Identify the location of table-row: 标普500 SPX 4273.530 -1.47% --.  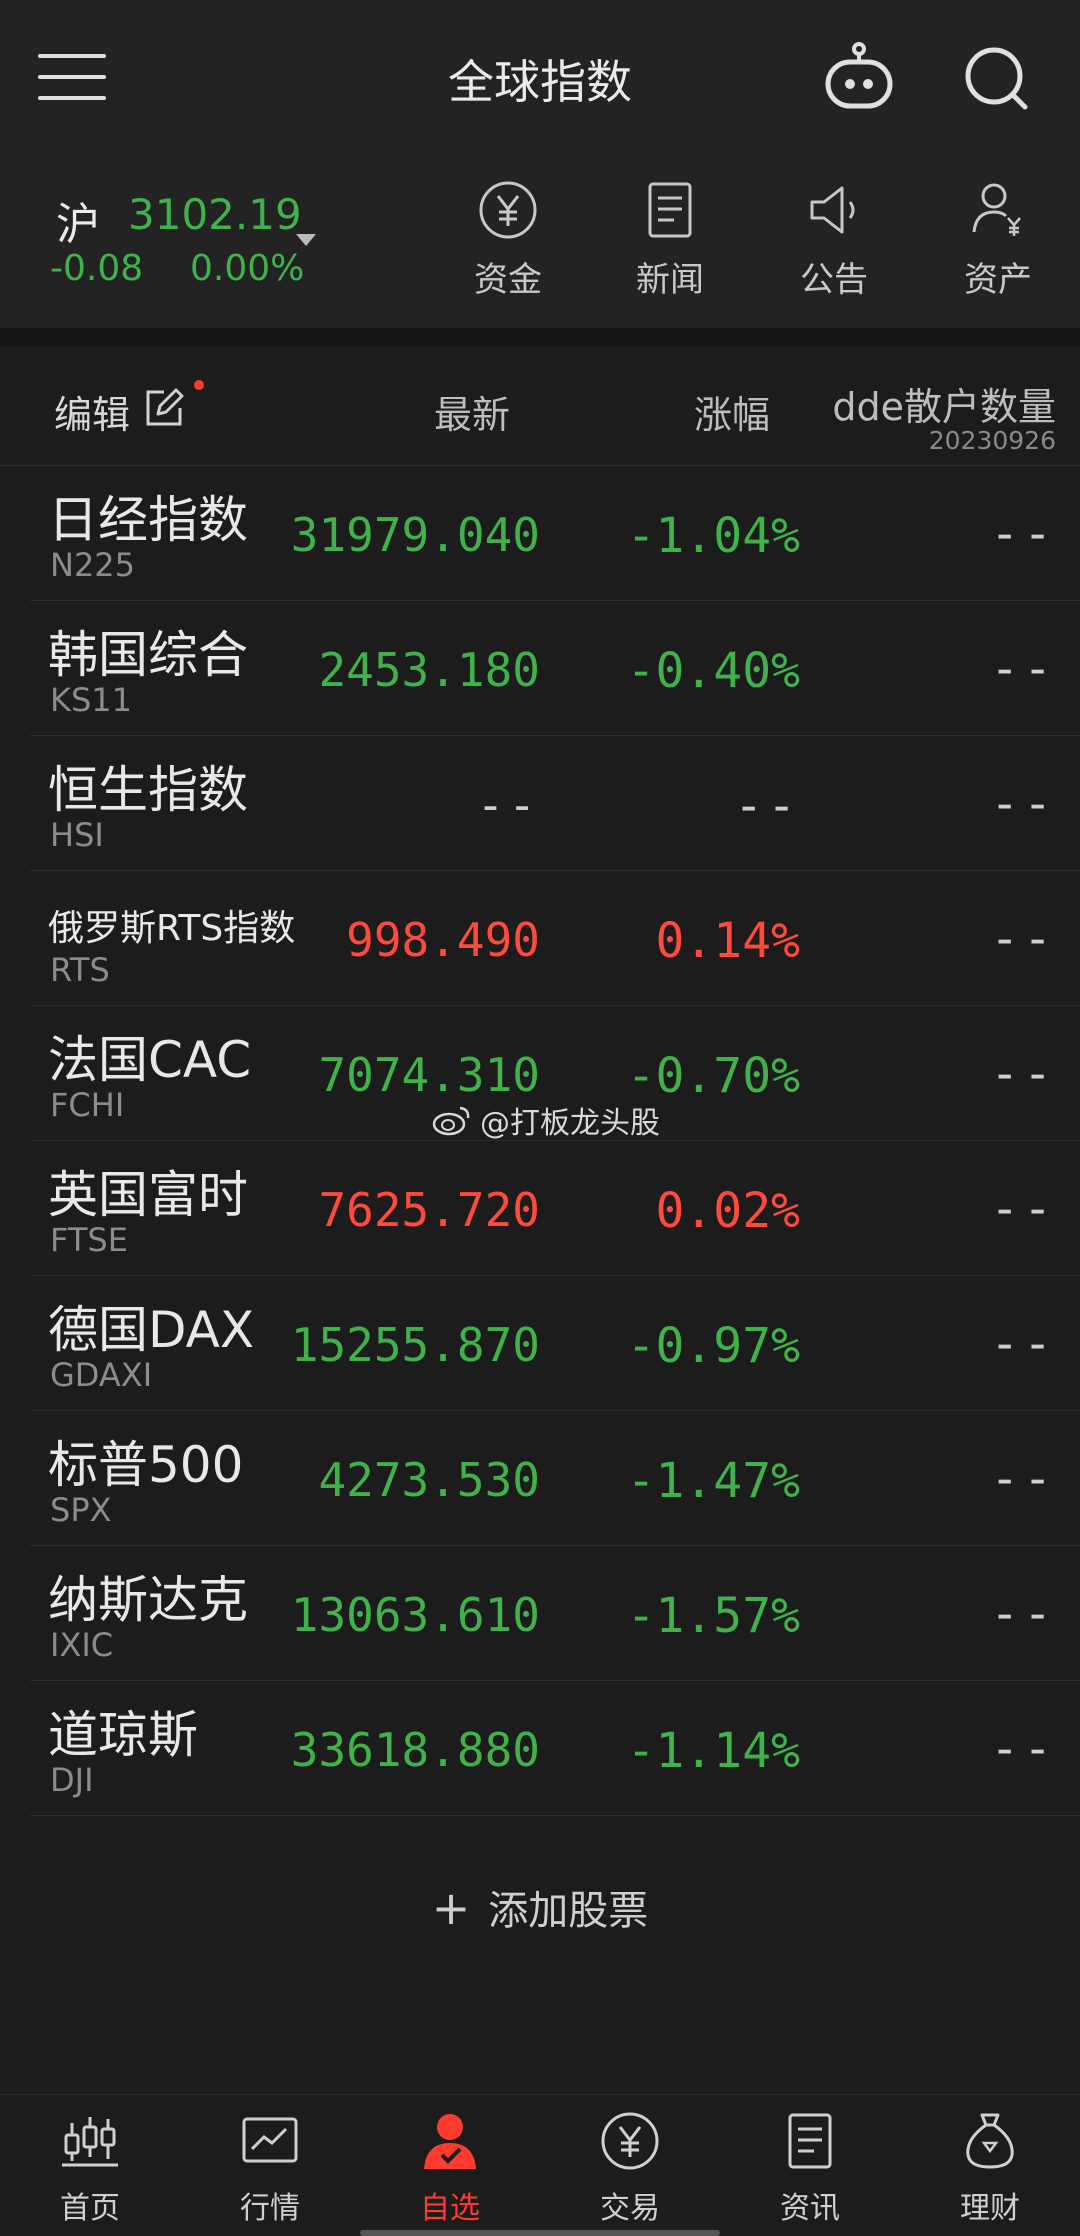
(555, 1478).